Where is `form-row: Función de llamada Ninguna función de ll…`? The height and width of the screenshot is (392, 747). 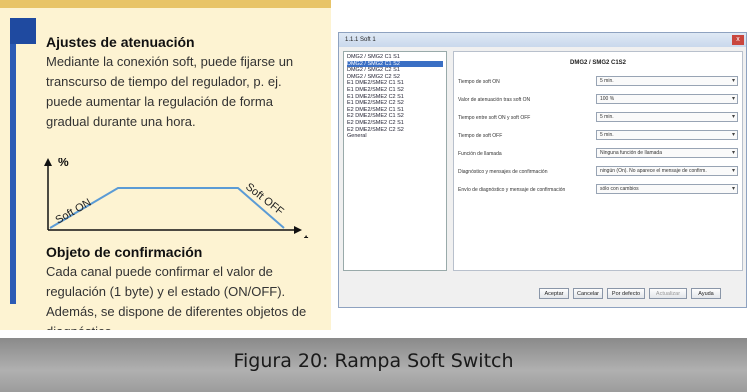
form-row: Función de llamada Ninguna función de ll… is located at coordinates (598, 154).